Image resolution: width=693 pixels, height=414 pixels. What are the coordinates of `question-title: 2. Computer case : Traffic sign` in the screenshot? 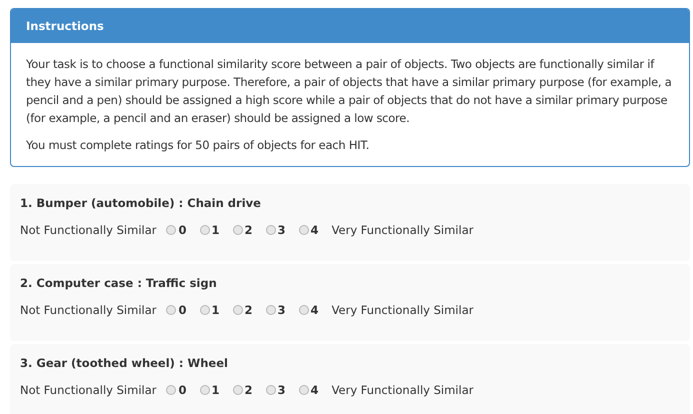 It's located at (119, 283).